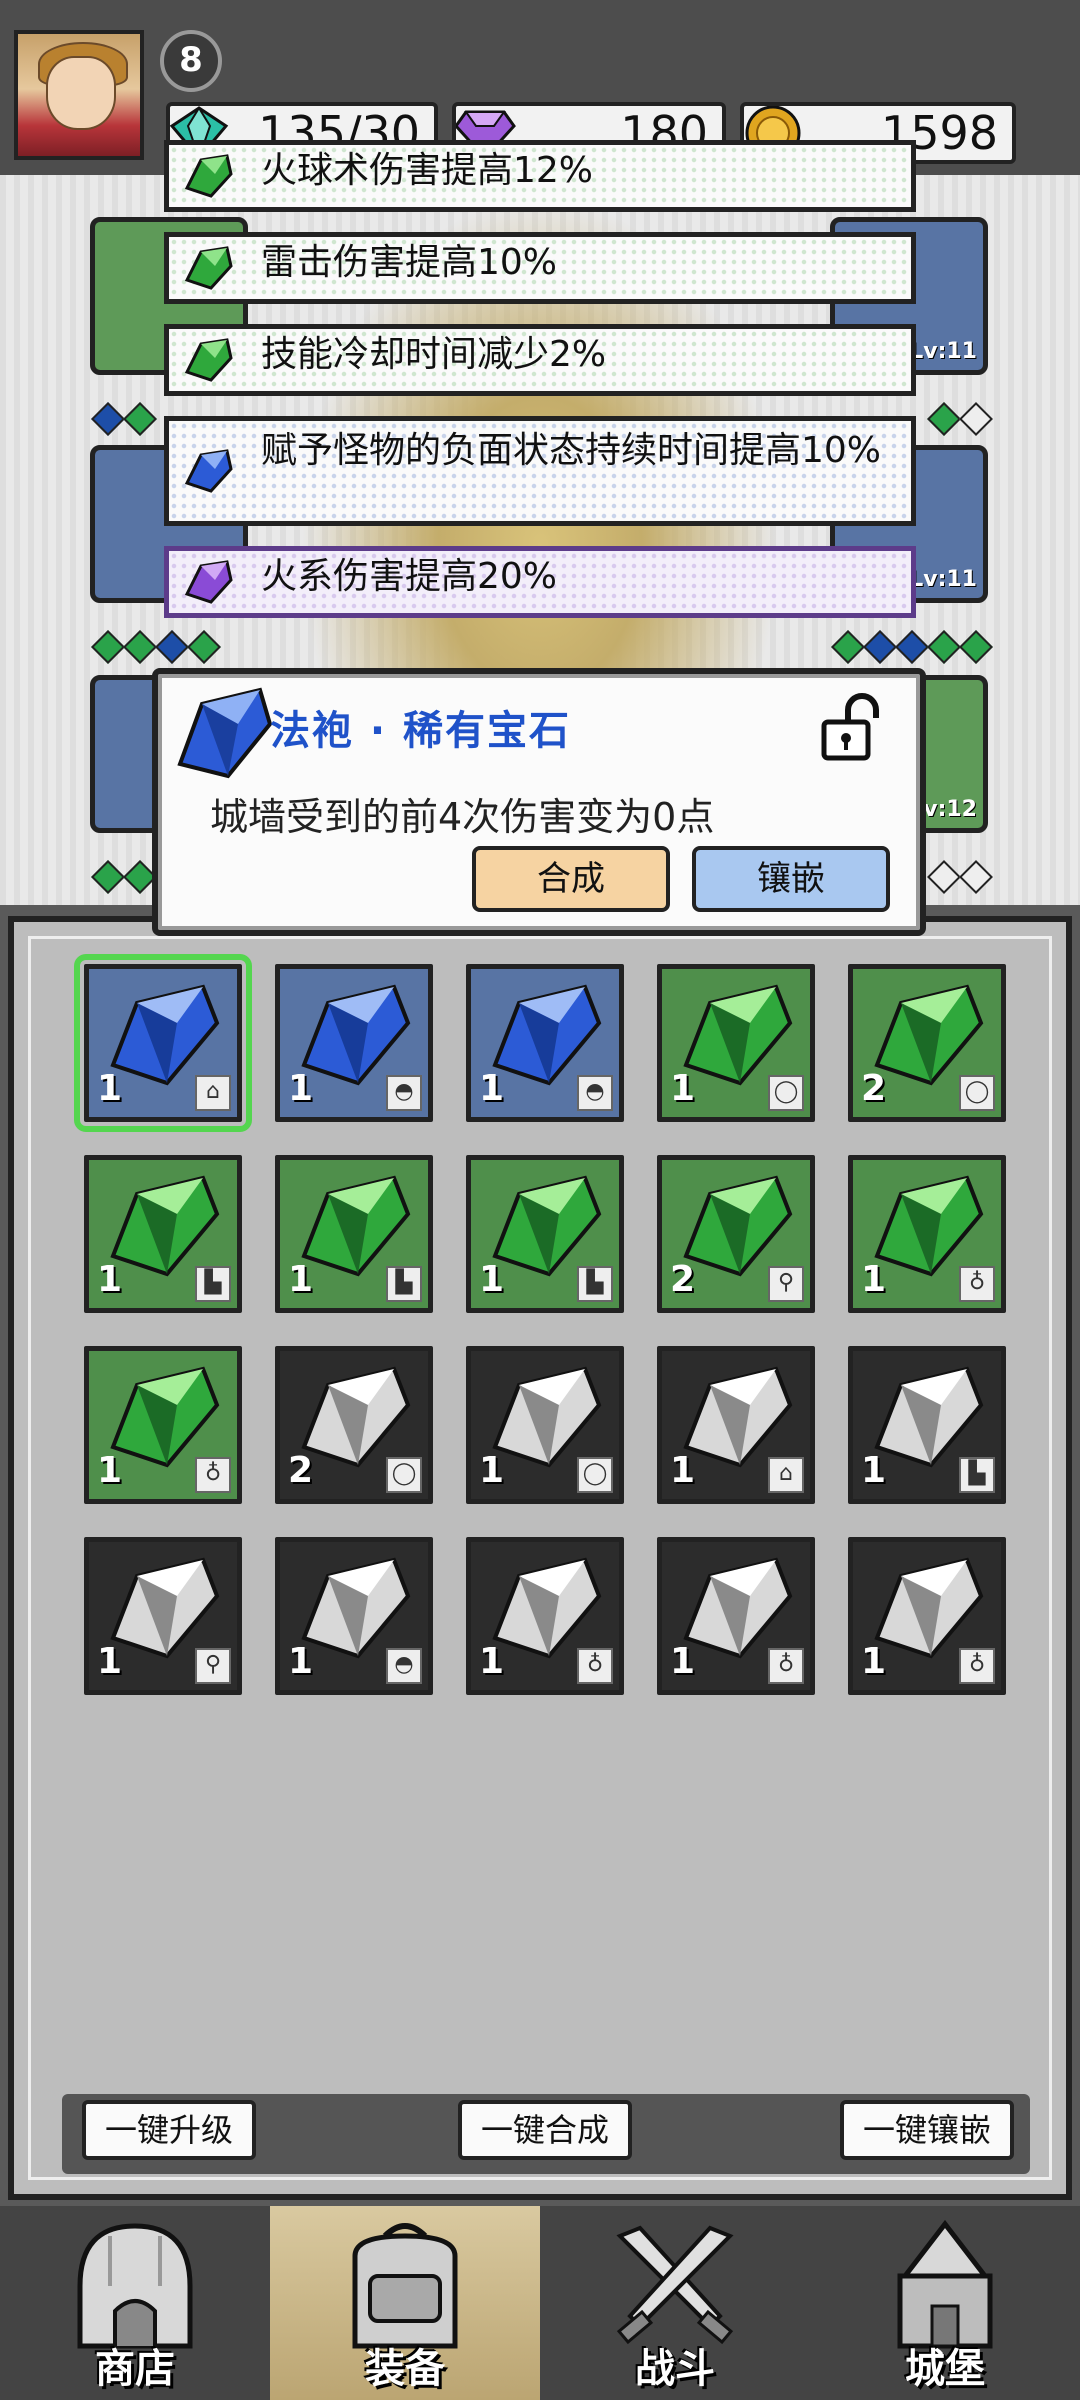  What do you see at coordinates (945, 2369) in the screenshot?
I see `nav-label: 城堡` at bounding box center [945, 2369].